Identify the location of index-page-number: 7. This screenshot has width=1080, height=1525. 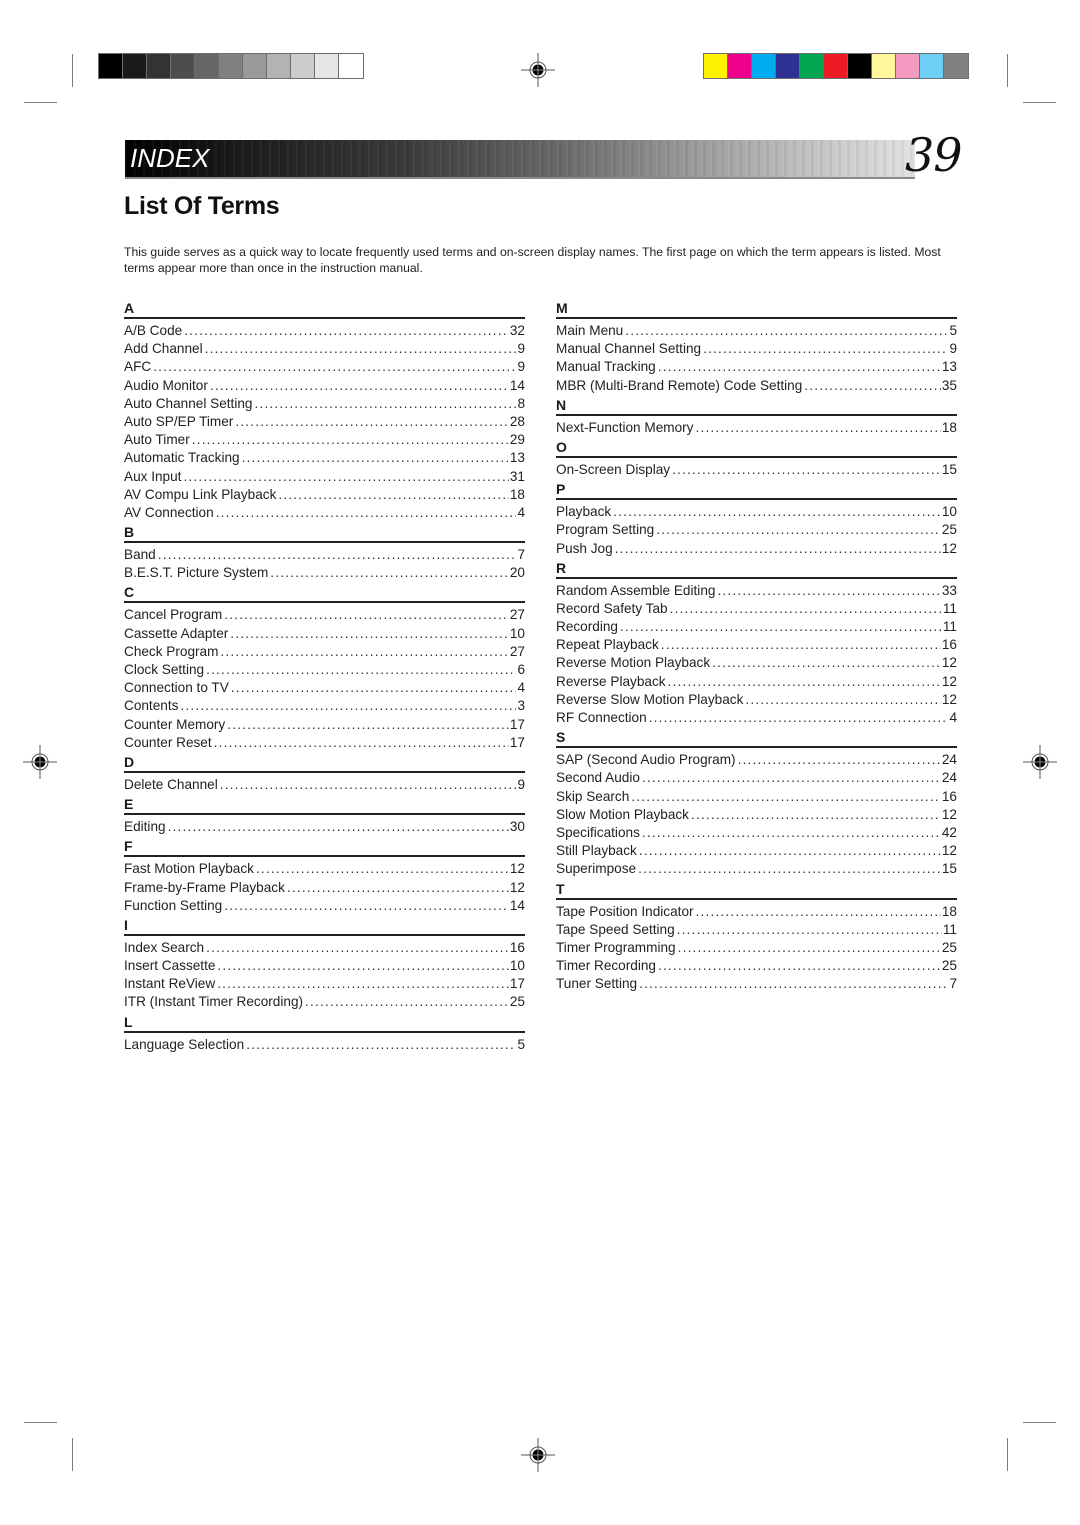
(953, 984).